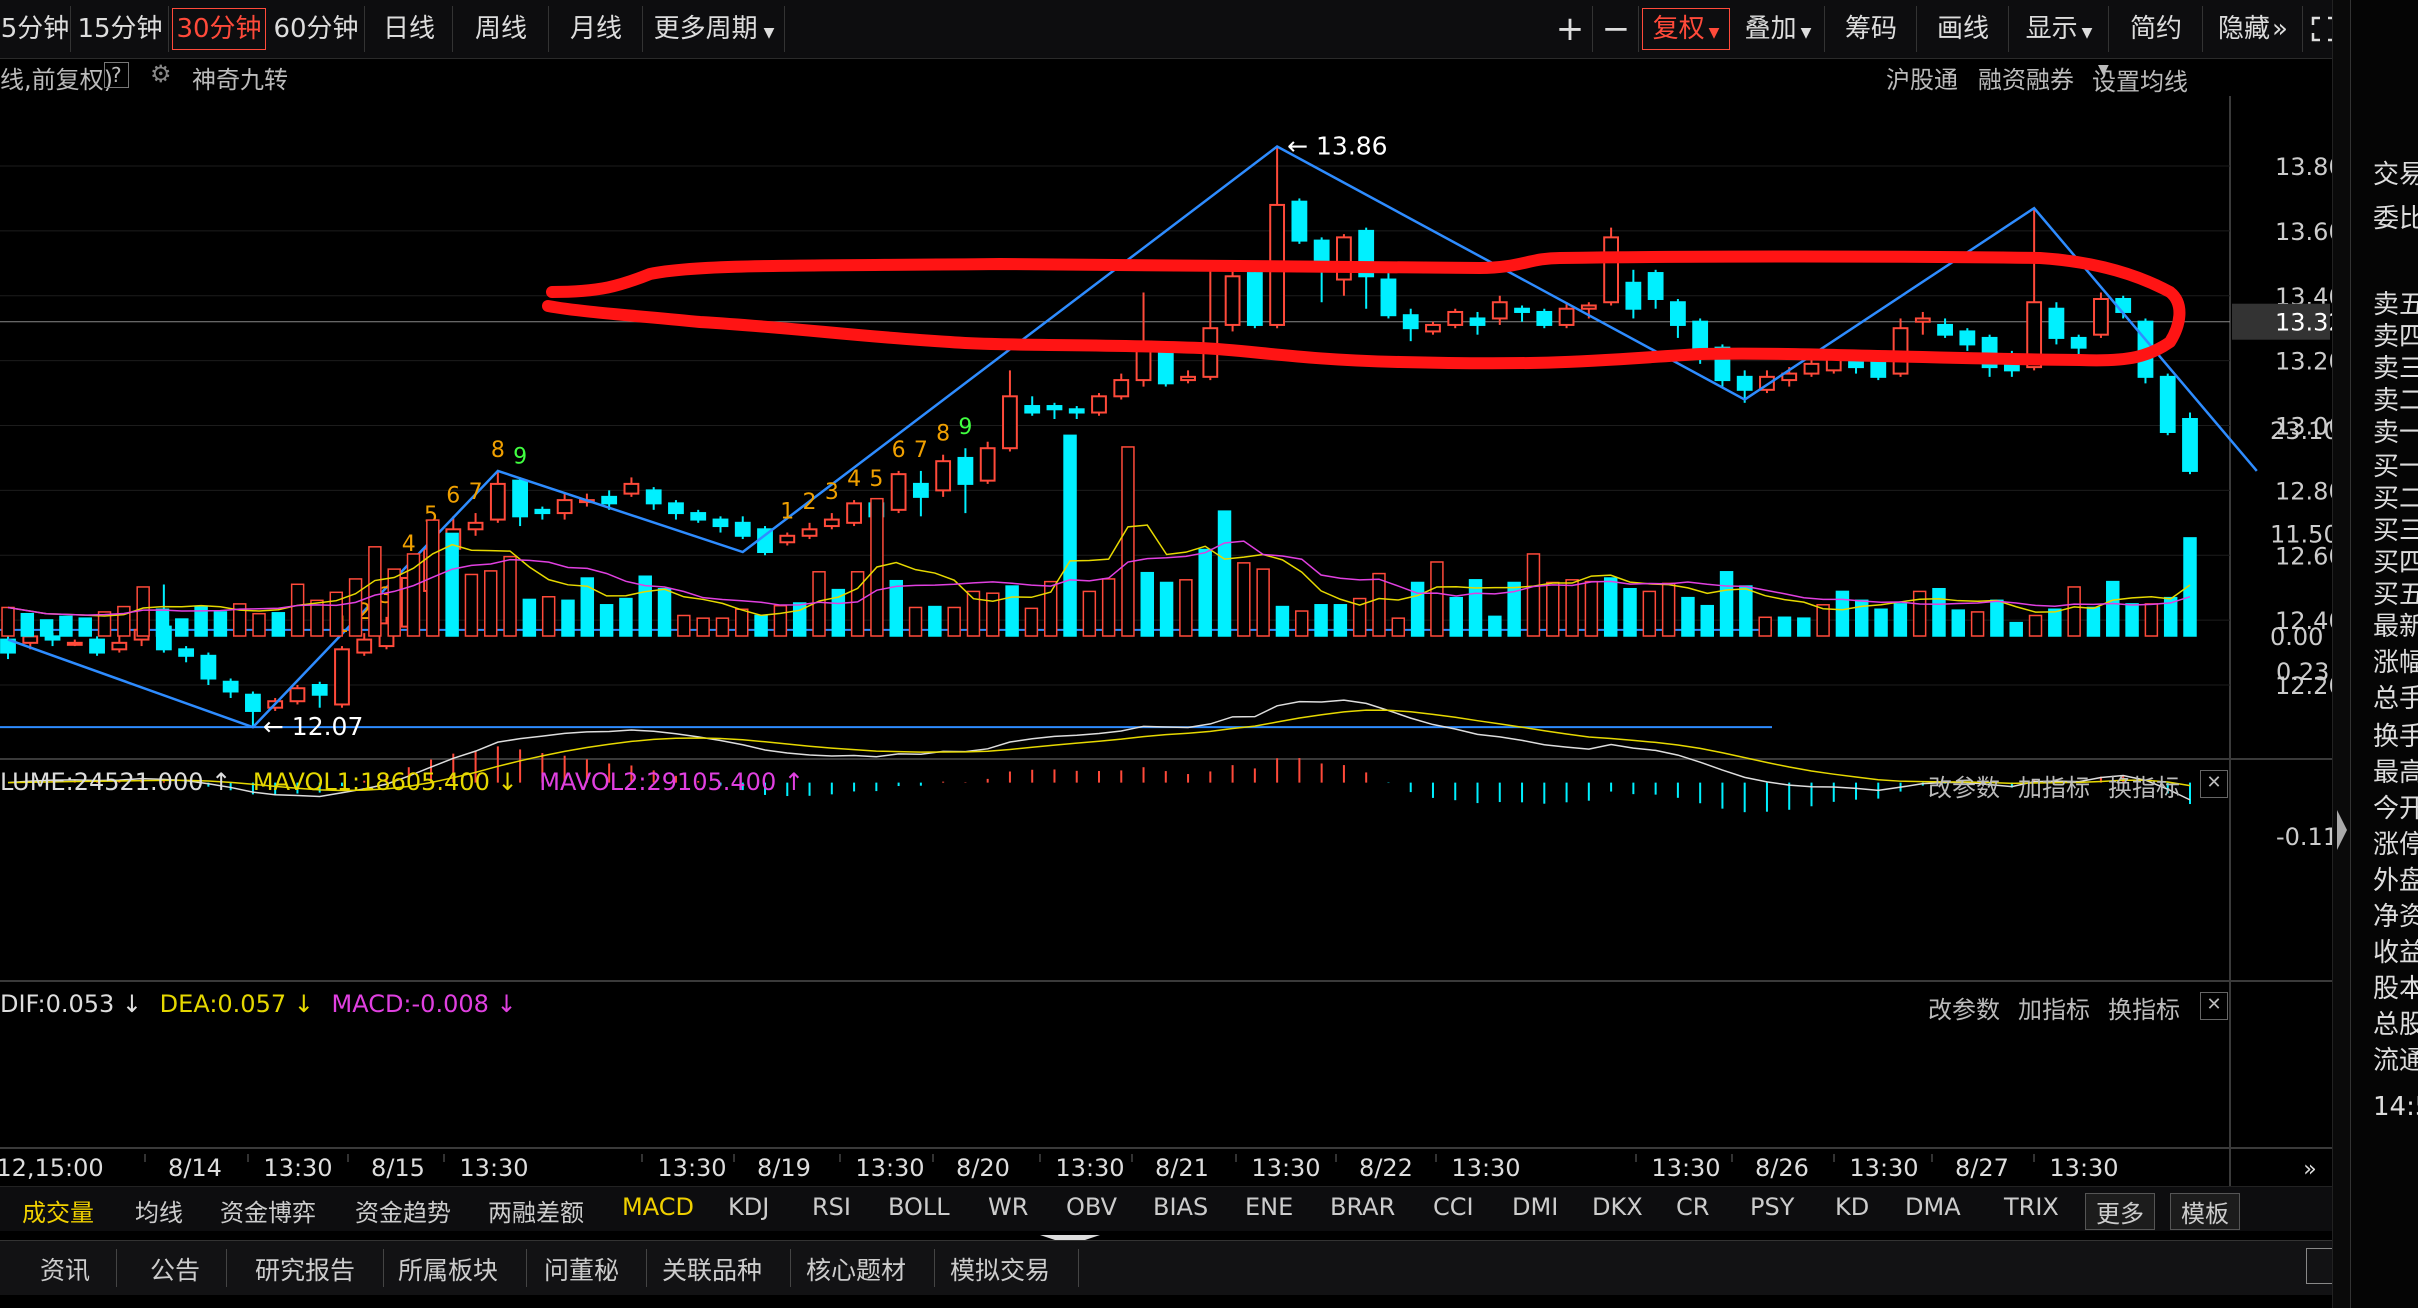 This screenshot has height=1308, width=2418. I want to click on volume-add-indicator-button: 加指标, so click(2054, 785).